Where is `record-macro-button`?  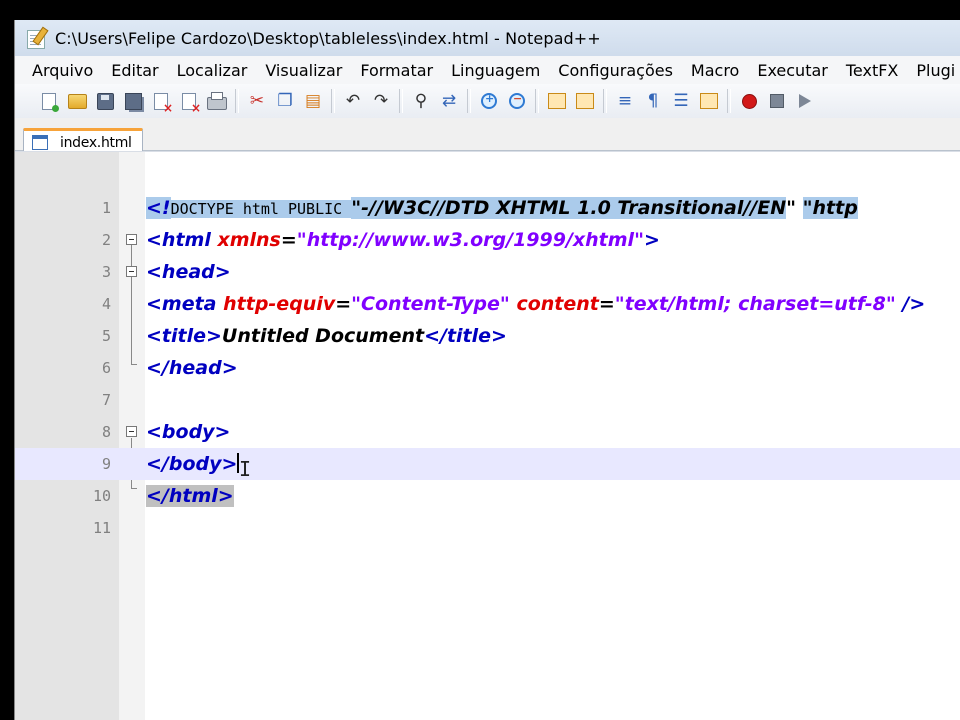 record-macro-button is located at coordinates (749, 101).